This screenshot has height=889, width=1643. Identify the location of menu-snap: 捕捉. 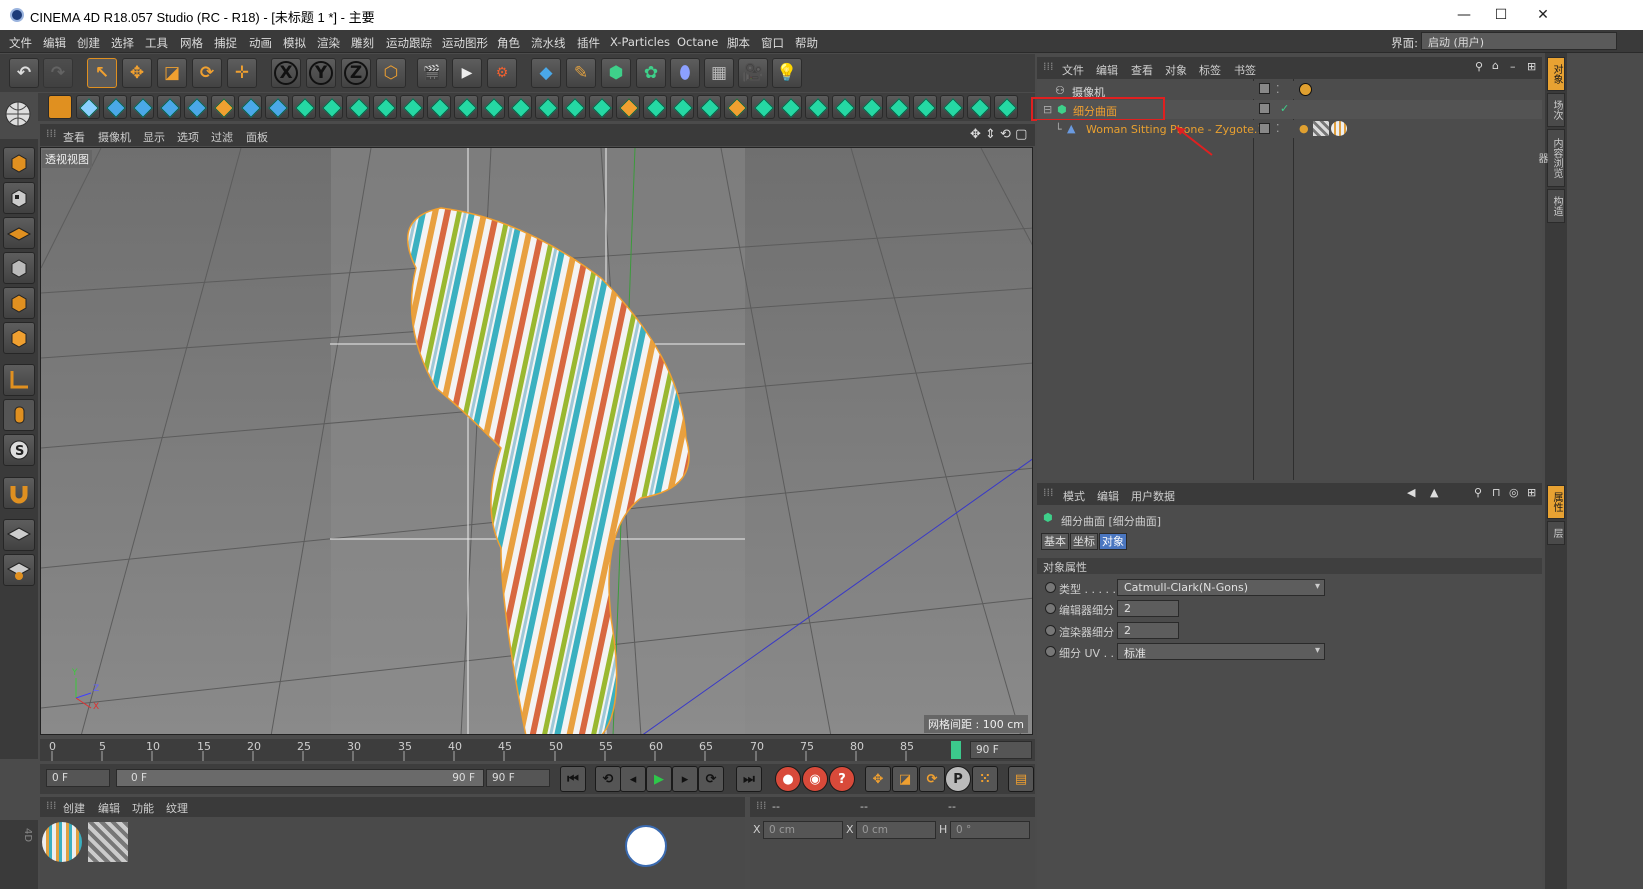
(225, 43).